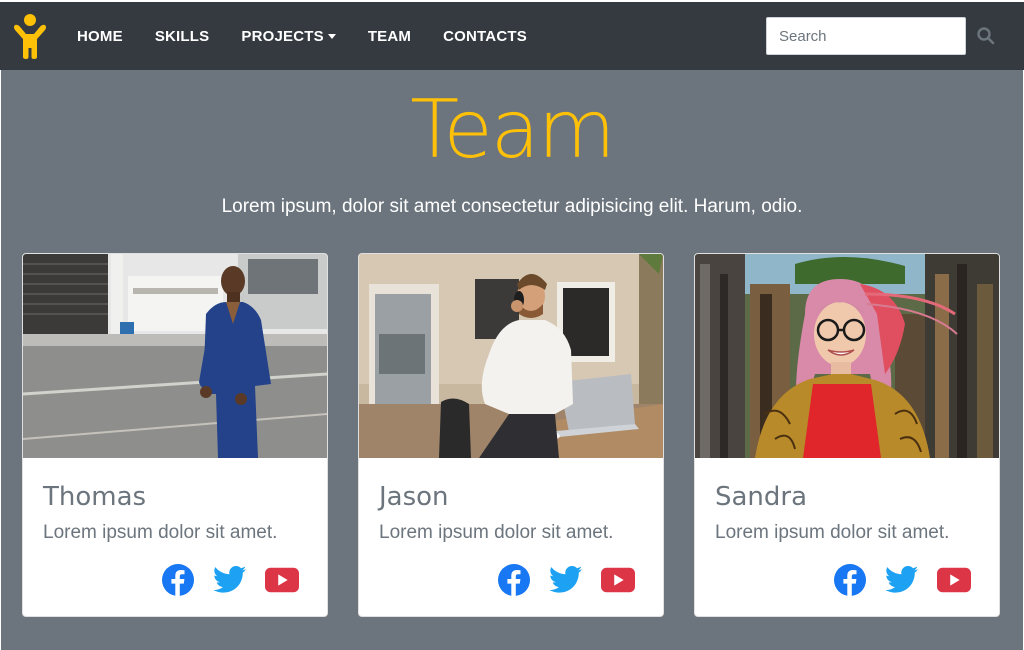 This screenshot has height=650, width=1024. I want to click on nav-team: TEAM, so click(389, 36).